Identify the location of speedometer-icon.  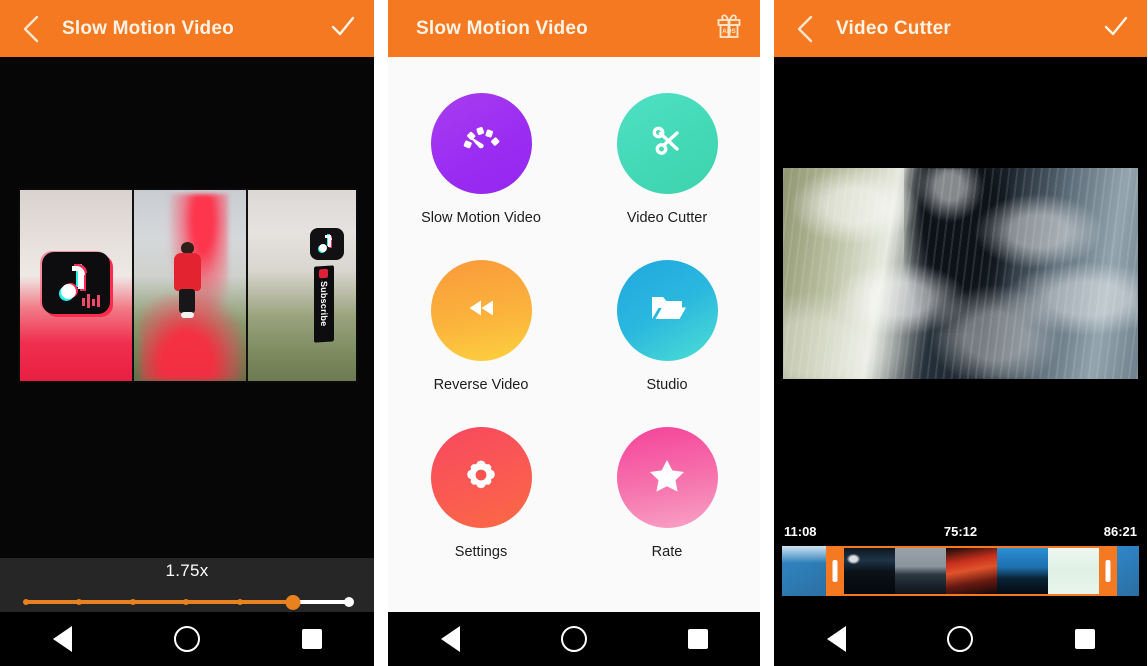
(481, 143).